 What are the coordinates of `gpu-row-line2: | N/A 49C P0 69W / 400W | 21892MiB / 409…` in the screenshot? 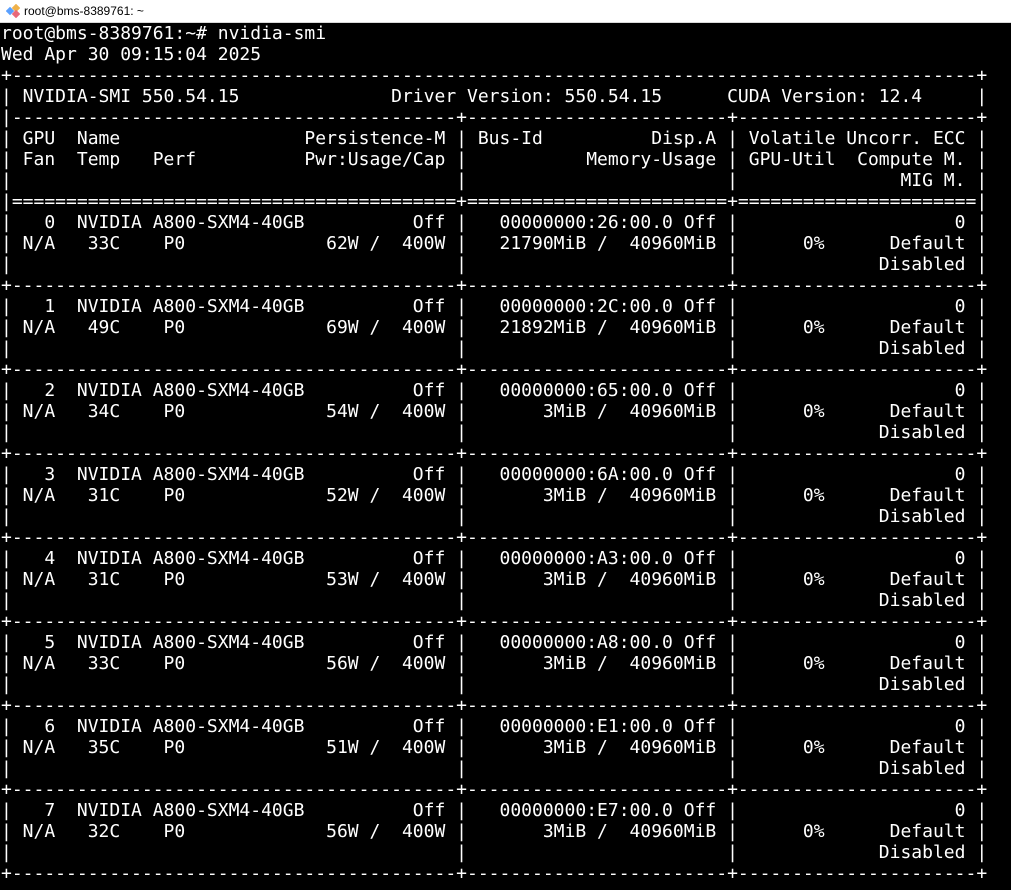 It's located at (494, 327).